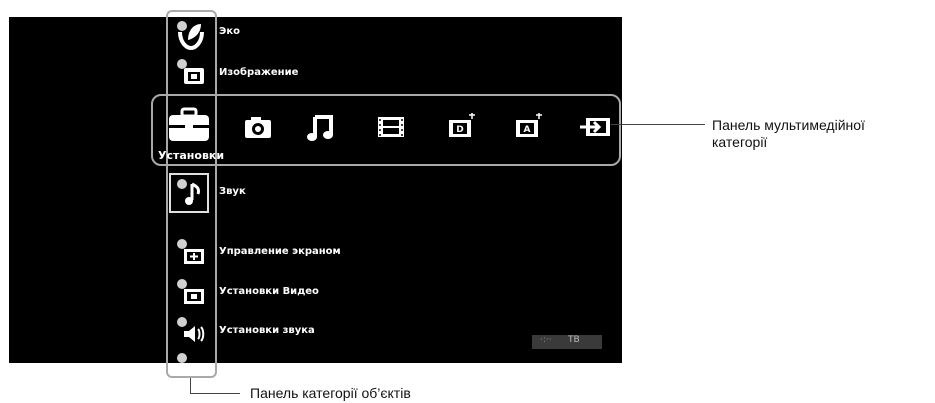  I want to click on item-sound-label: Звук, so click(232, 191).